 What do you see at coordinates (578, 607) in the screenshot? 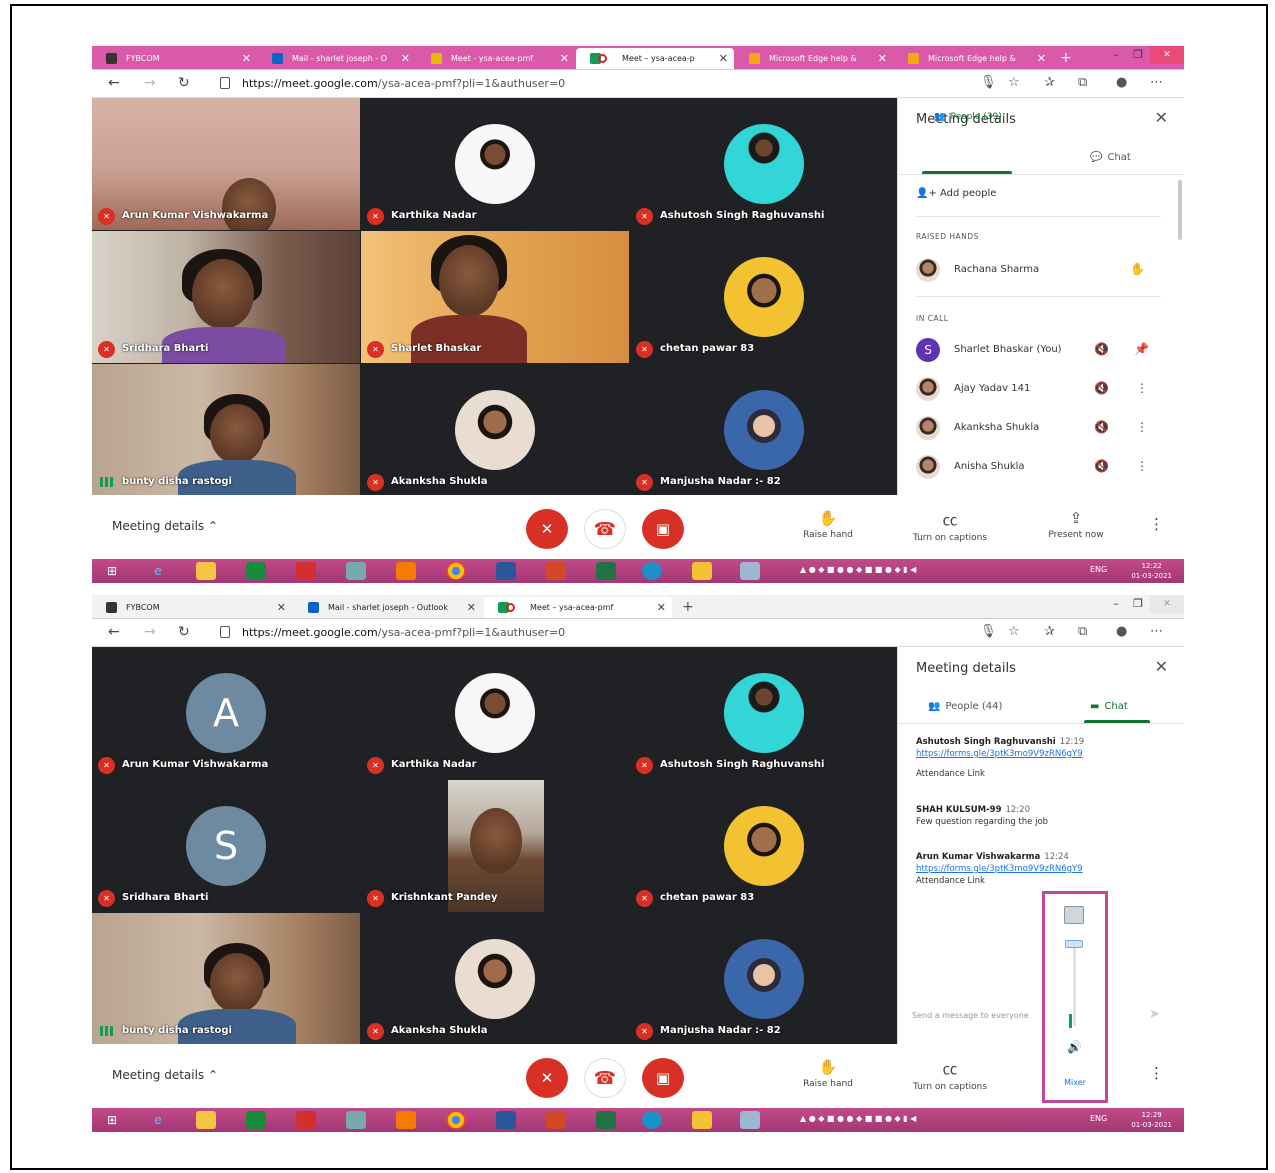
I see `tab-meet-active: Meet – ysa-acea-pmf ✕` at bounding box center [578, 607].